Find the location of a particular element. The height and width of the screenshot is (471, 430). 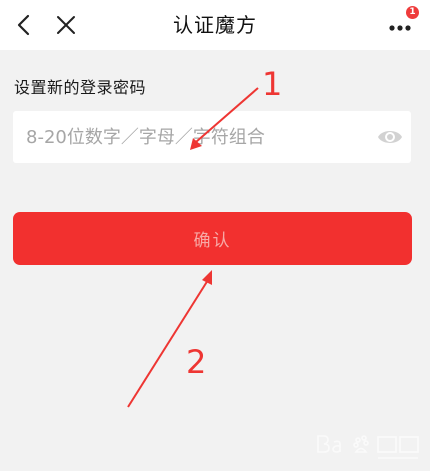

page-title: 认证魔方 is located at coordinates (215, 25).